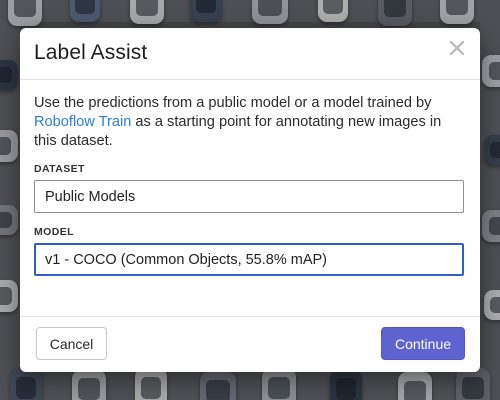 The image size is (500, 400). Describe the element at coordinates (54, 232) in the screenshot. I see `model-label: MODEL` at that location.